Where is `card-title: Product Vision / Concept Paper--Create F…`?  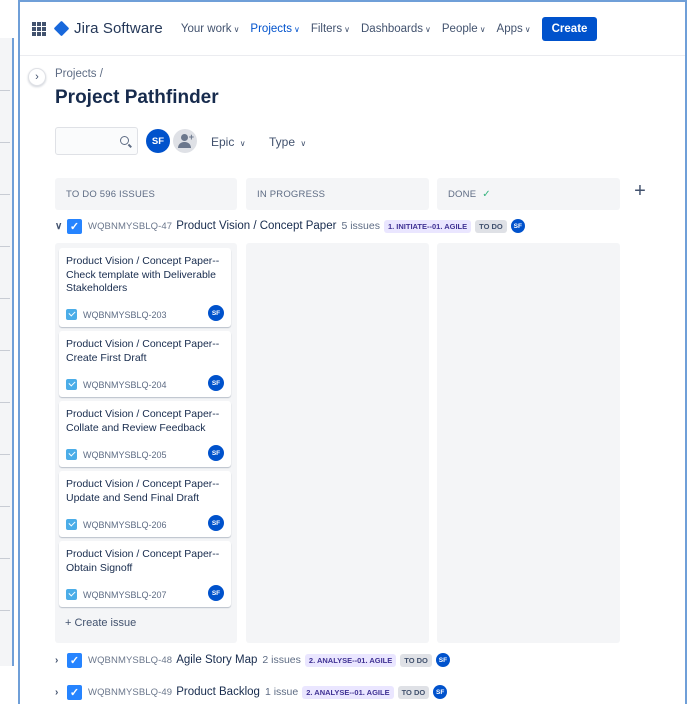
card-title: Product Vision / Concept Paper--Create F… is located at coordinates (143, 351).